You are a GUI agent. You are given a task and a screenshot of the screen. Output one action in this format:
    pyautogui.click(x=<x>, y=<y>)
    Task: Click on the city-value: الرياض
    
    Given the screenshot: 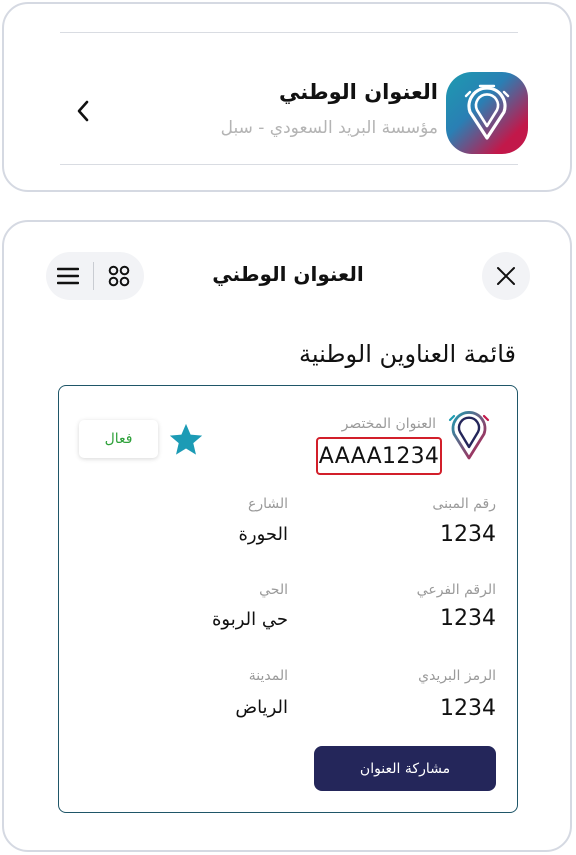 What is the action you would take?
    pyautogui.click(x=261, y=707)
    